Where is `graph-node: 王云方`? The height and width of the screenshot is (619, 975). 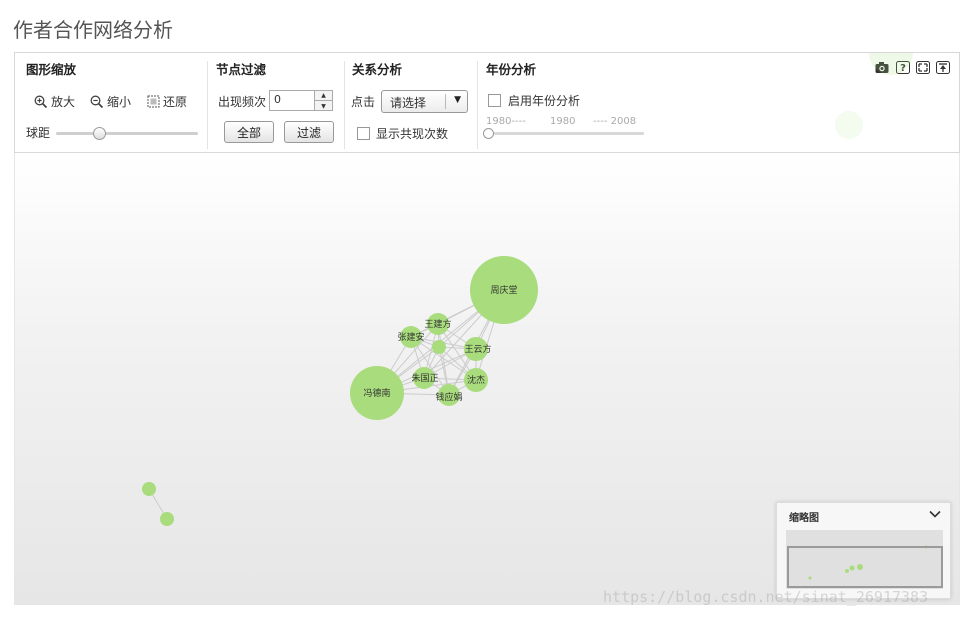
graph-node: 王云方 is located at coordinates (478, 349).